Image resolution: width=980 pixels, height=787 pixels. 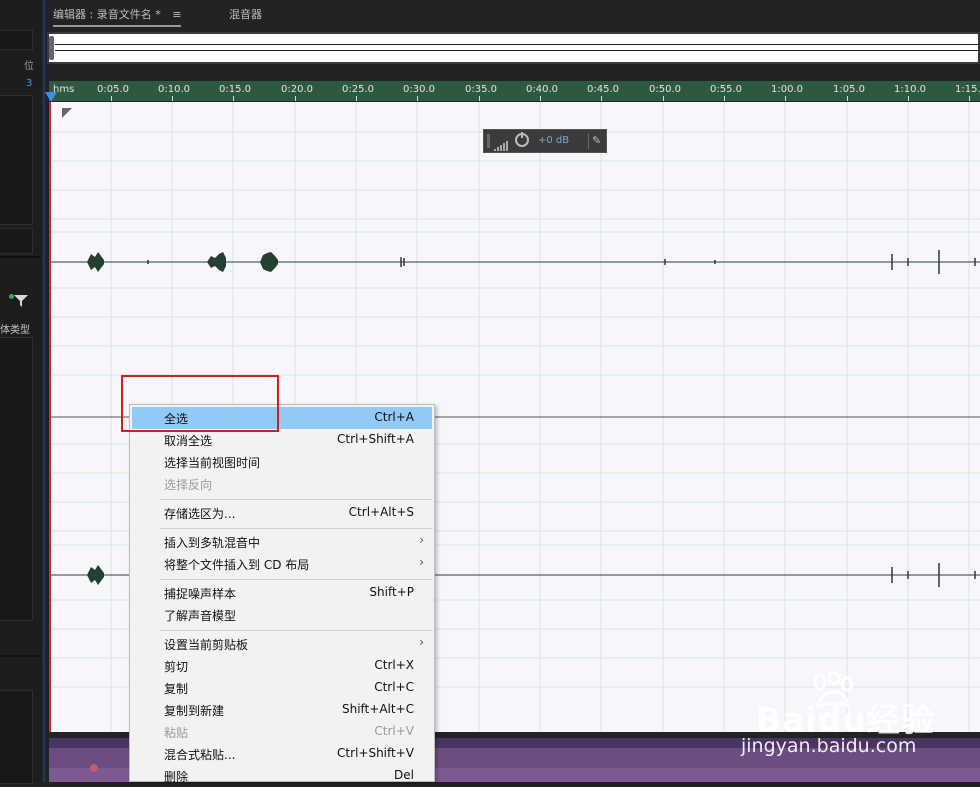 I want to click on ruler-label: 0:20.0, so click(x=297, y=89).